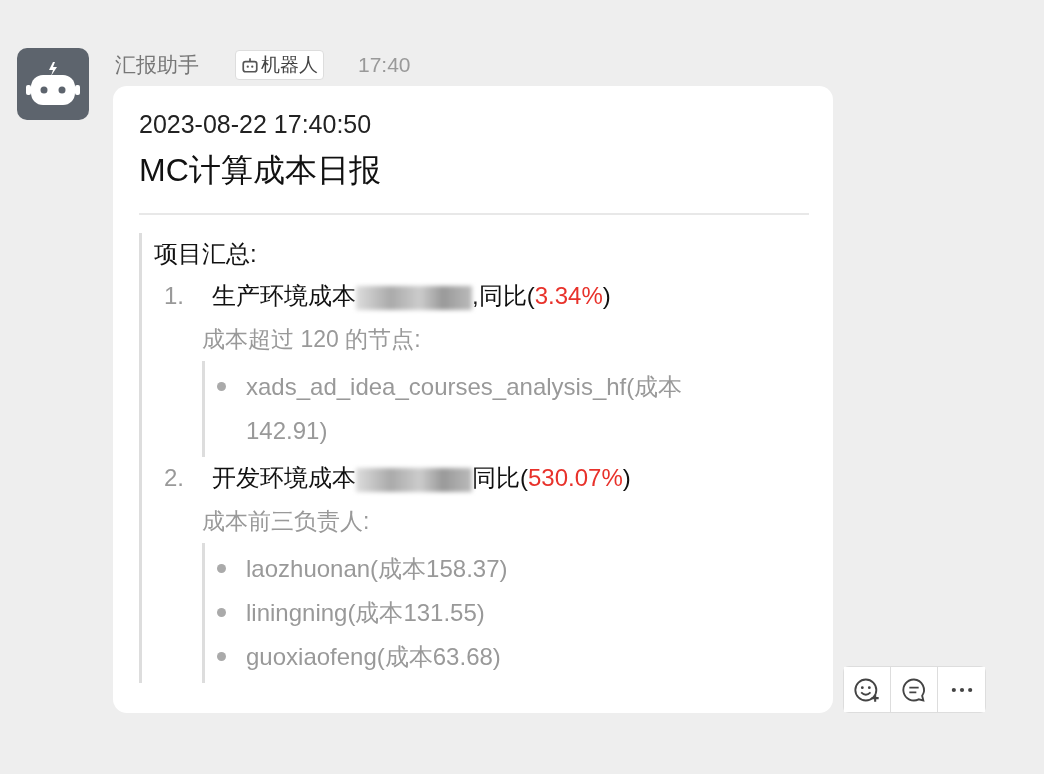 This screenshot has width=1044, height=774. I want to click on item-heading: 开发环境成本 同比(530.07%), so click(421, 478).